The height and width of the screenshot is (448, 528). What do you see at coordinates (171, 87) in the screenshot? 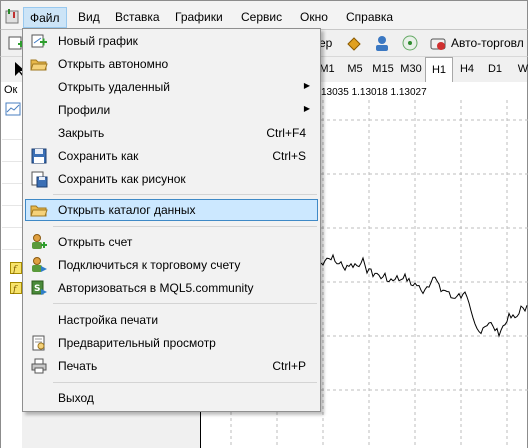
I see `menu-item-open-remote: Открыть удаленный ▶` at bounding box center [171, 87].